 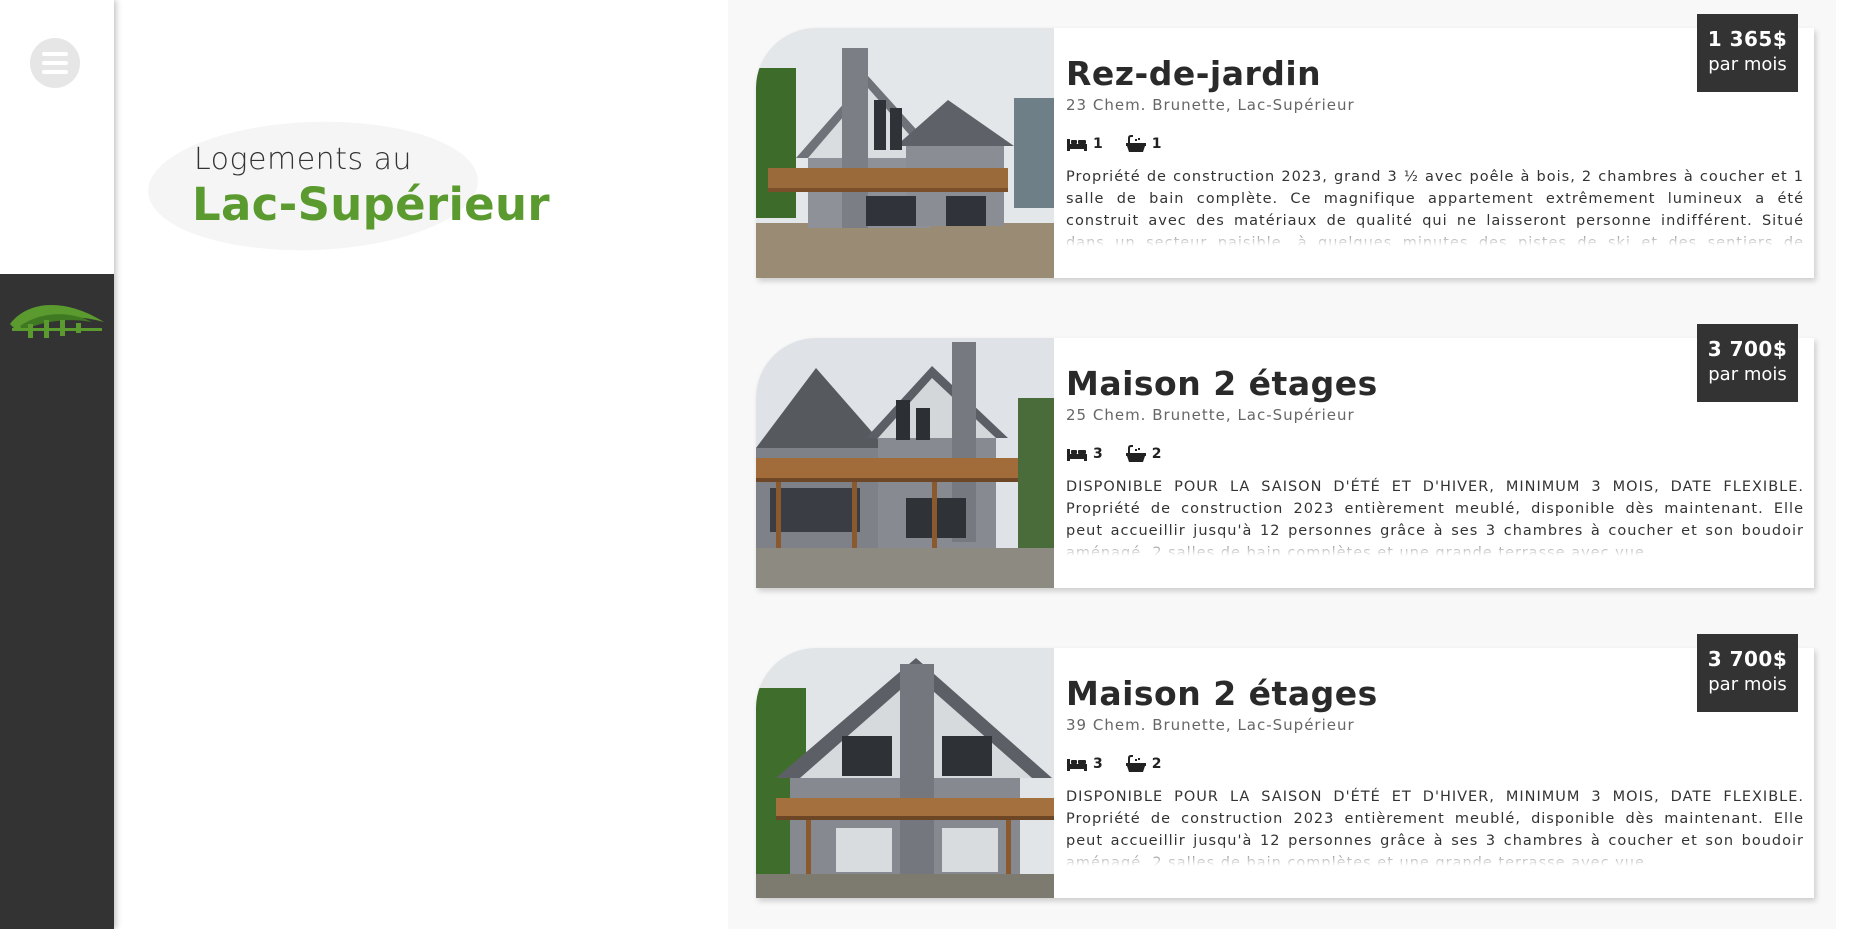 I want to click on bathroom-count: 1, so click(x=1143, y=144).